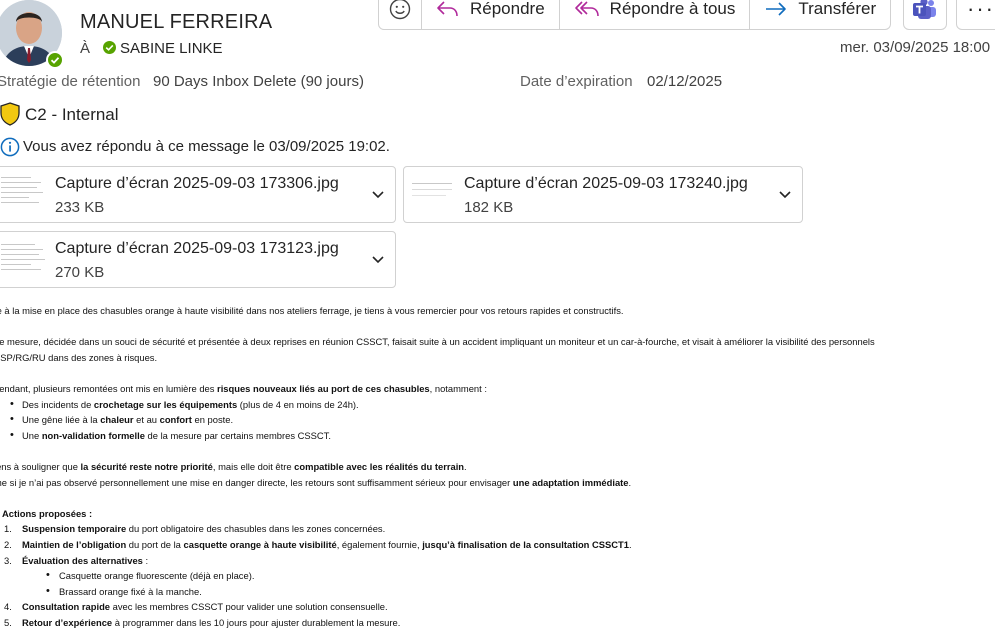 This screenshot has width=995, height=632. What do you see at coordinates (171, 48) in the screenshot?
I see `recipient-name: SABINE LINKE` at bounding box center [171, 48].